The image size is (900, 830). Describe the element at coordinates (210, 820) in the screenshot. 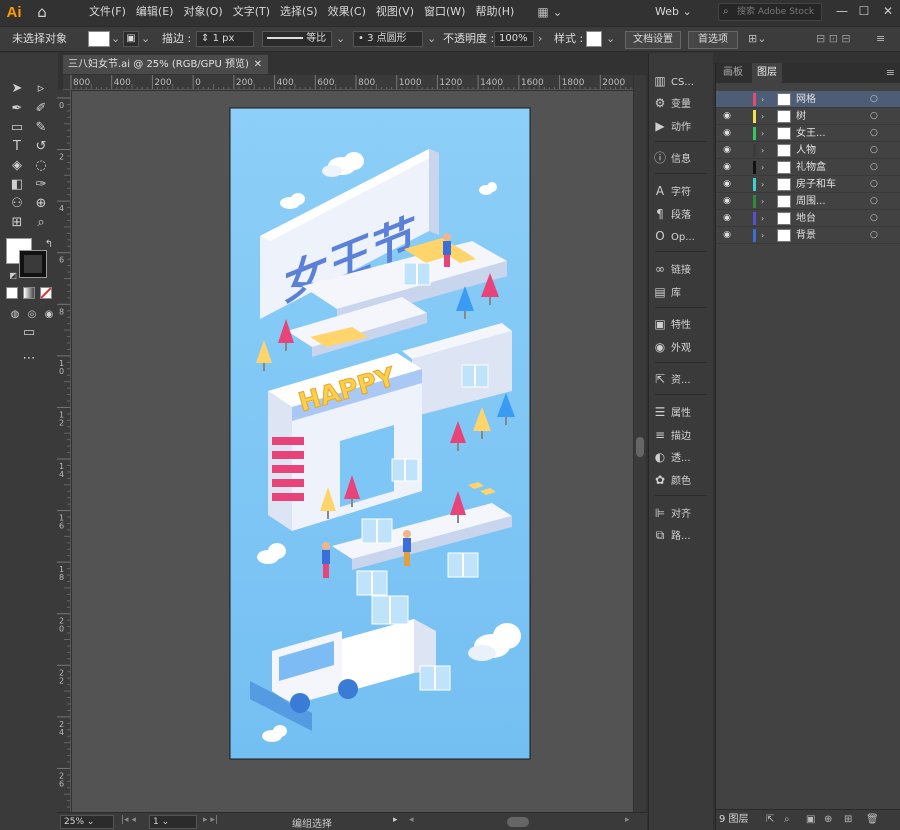

I see `artboard-nav-next-icon: ▸ ▸|` at that location.